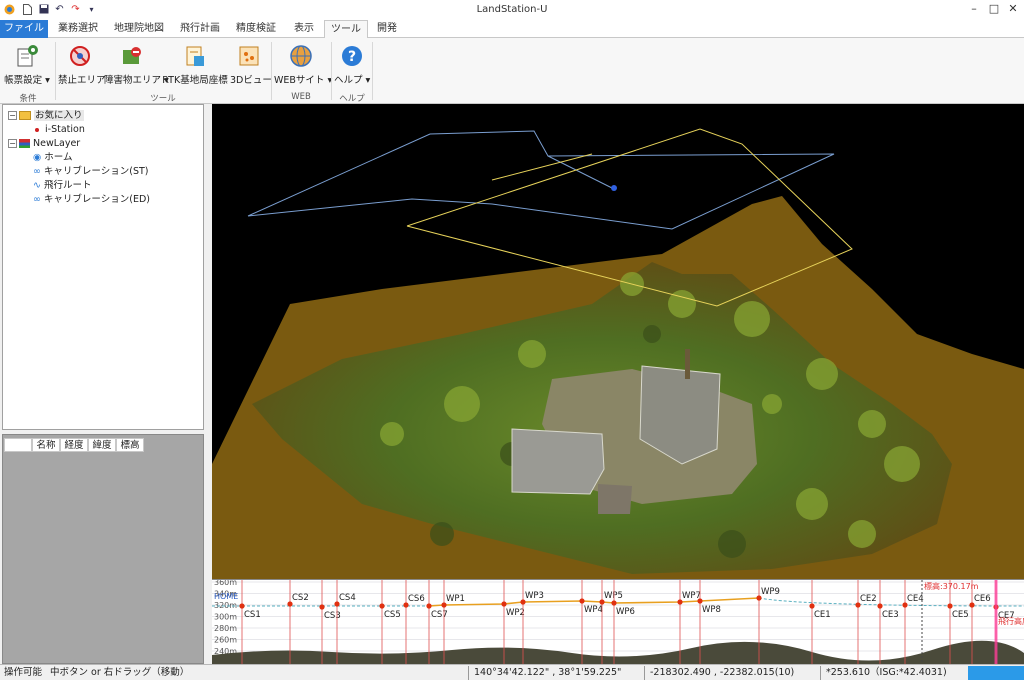  Describe the element at coordinates (78, 29) in the screenshot. I see `tab-business: 業務選択` at that location.